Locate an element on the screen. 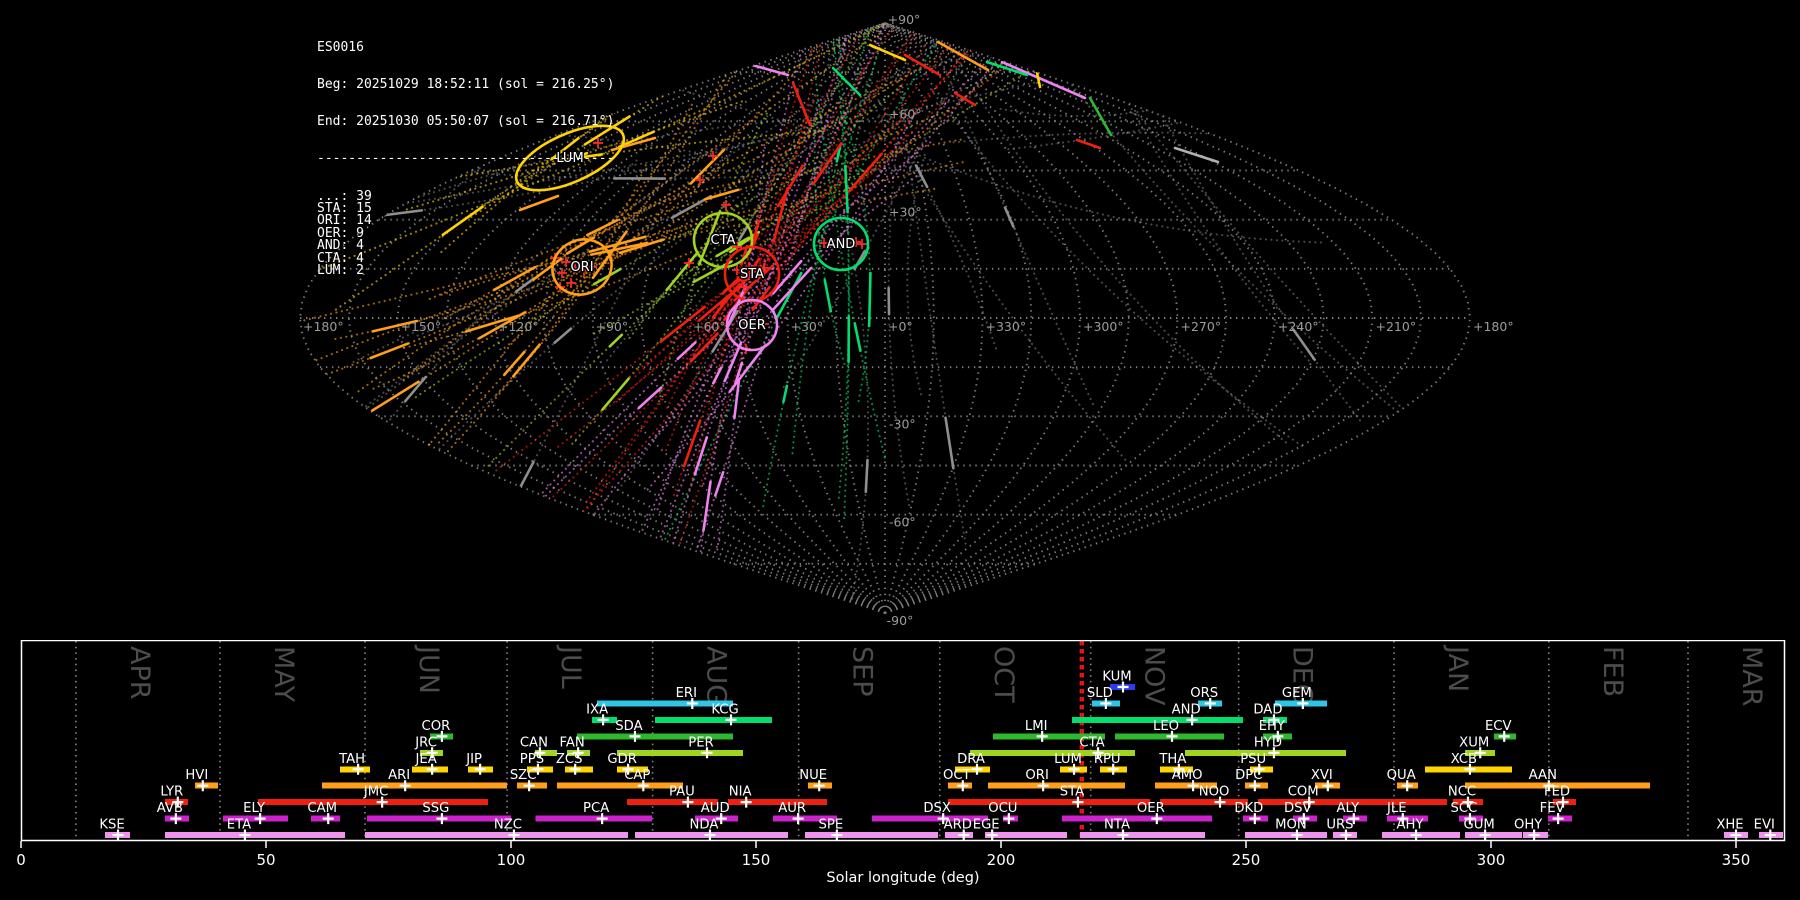 This screenshot has width=1800, height=900. pole-bottom-label: -90° is located at coordinates (900, 620).